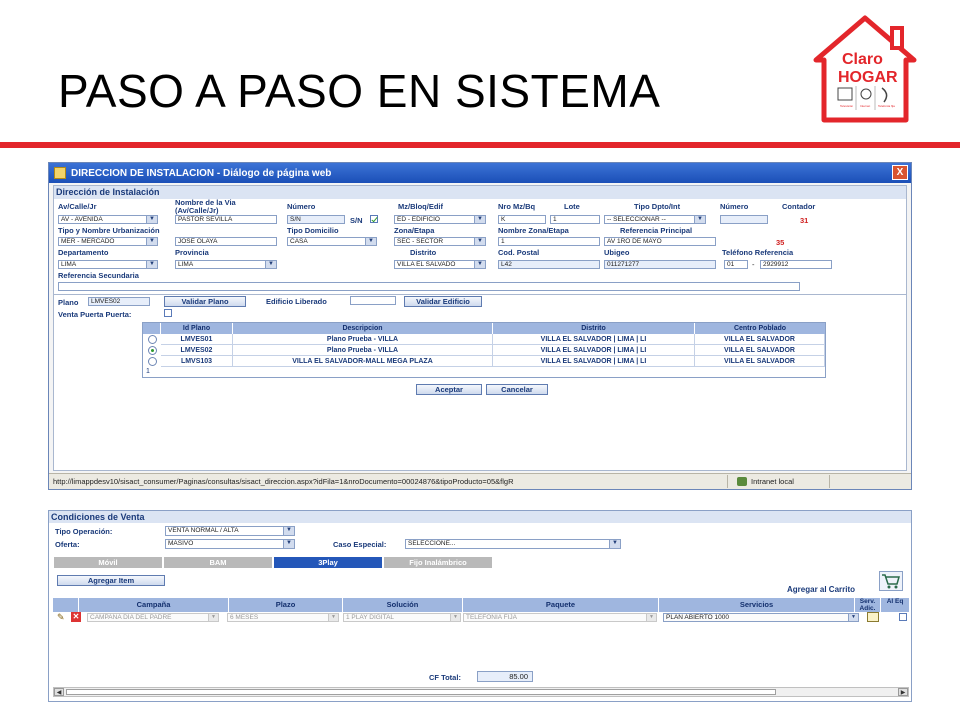  What do you see at coordinates (296, 301) in the screenshot?
I see `label-edificio-liberado: Edificio Liberado` at bounding box center [296, 301].